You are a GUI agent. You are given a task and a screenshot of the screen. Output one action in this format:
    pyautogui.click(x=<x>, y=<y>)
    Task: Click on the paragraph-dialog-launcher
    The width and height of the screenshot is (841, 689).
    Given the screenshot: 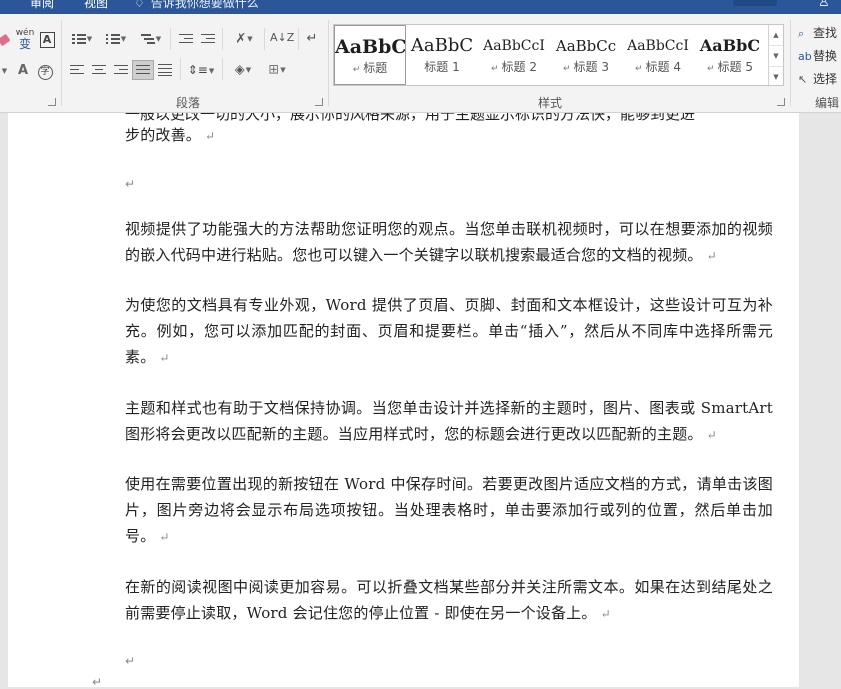 What is the action you would take?
    pyautogui.click(x=319, y=102)
    